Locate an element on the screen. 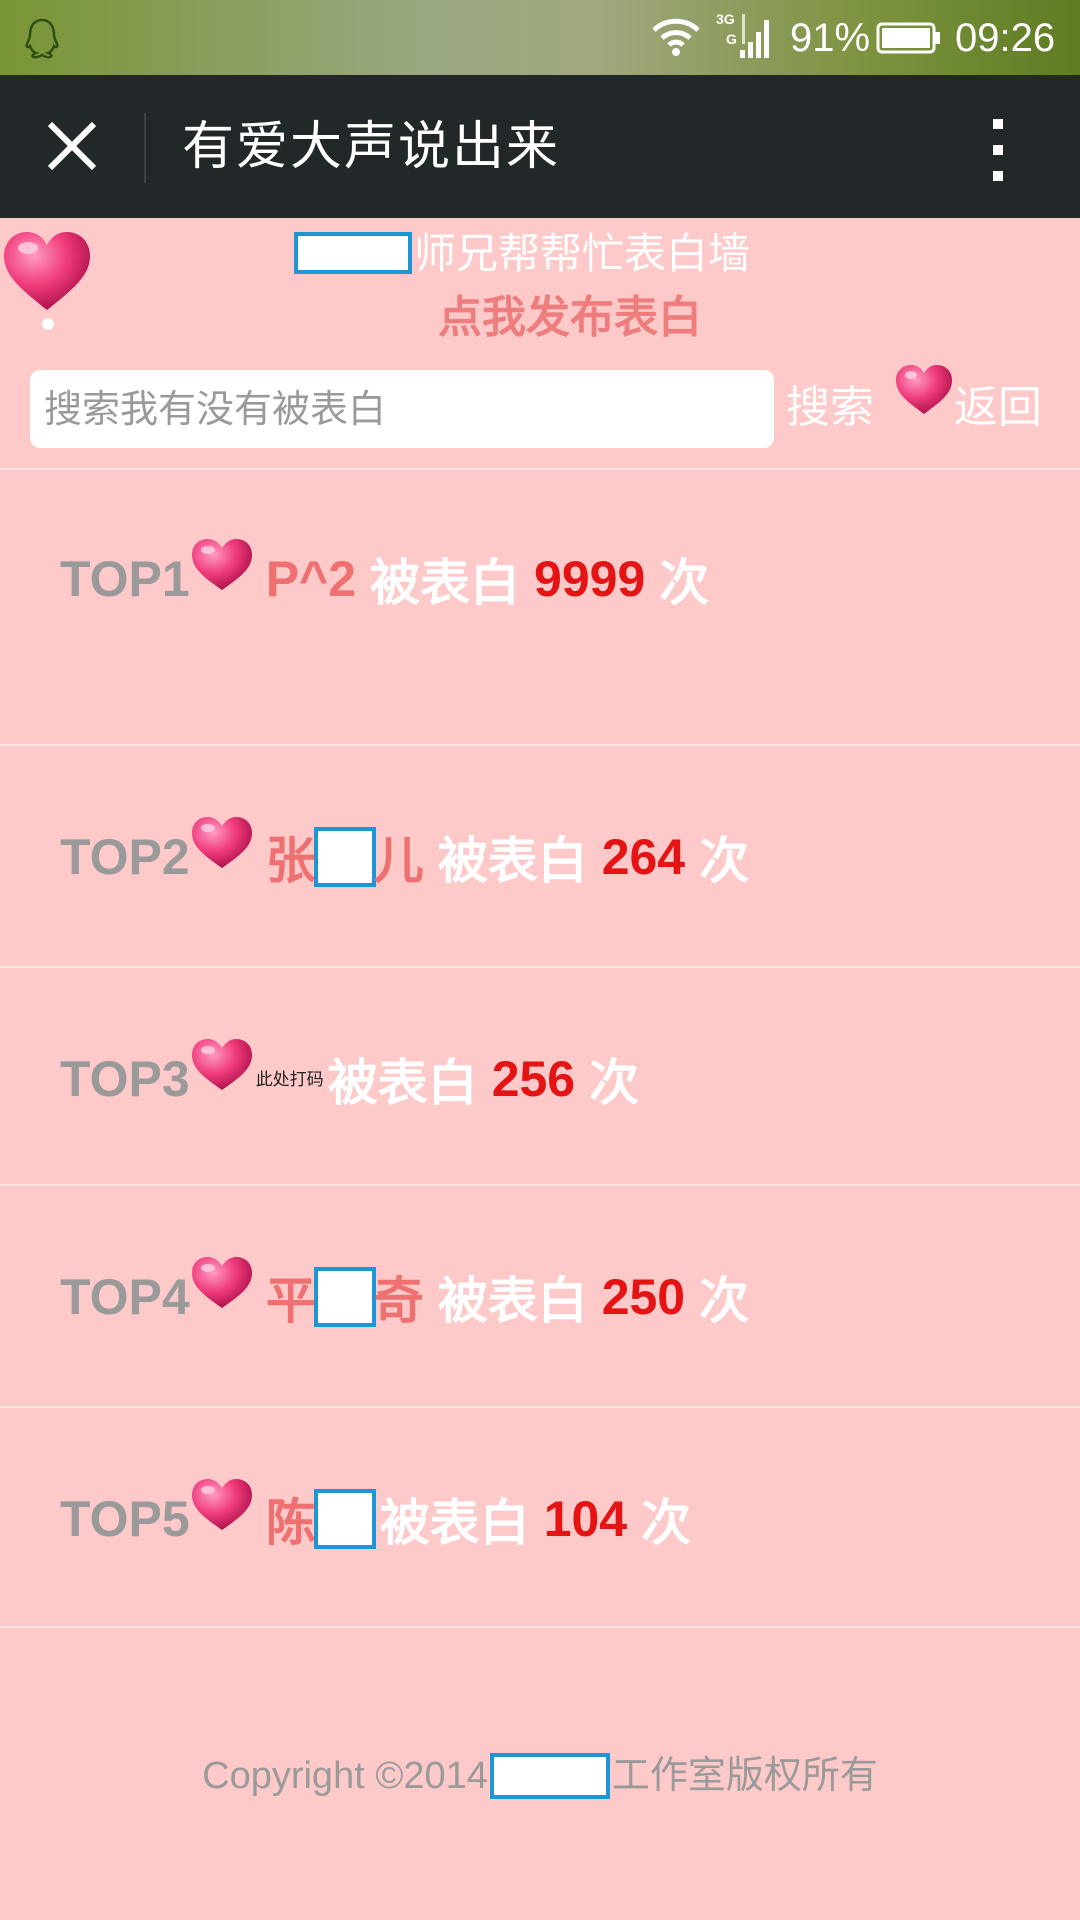  signal-icon: 3G G is located at coordinates (744, 36).